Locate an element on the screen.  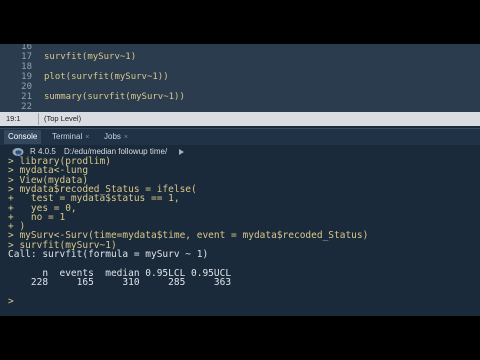
editor-status-bar: 19:1 (Top Level) is located at coordinates (240, 119).